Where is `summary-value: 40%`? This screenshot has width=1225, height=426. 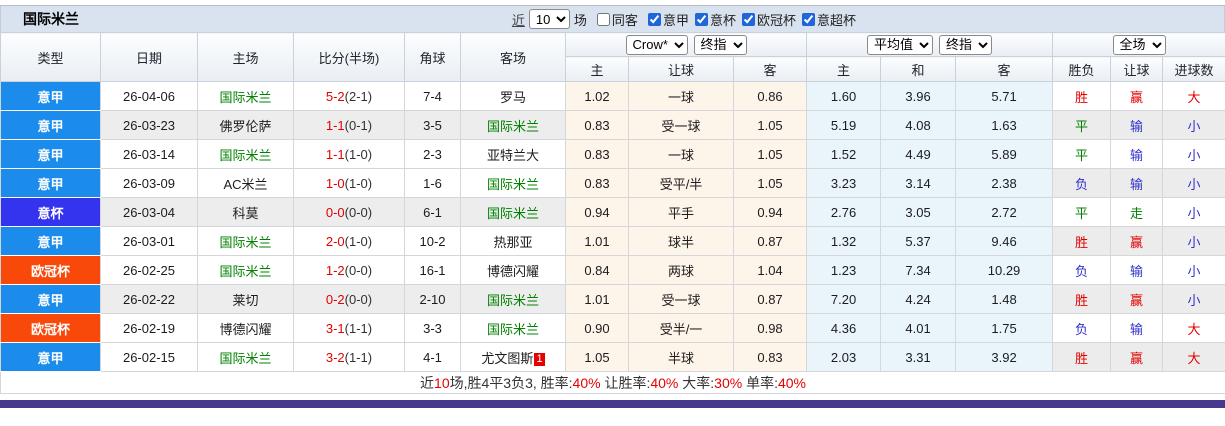 summary-value: 40% is located at coordinates (664, 382).